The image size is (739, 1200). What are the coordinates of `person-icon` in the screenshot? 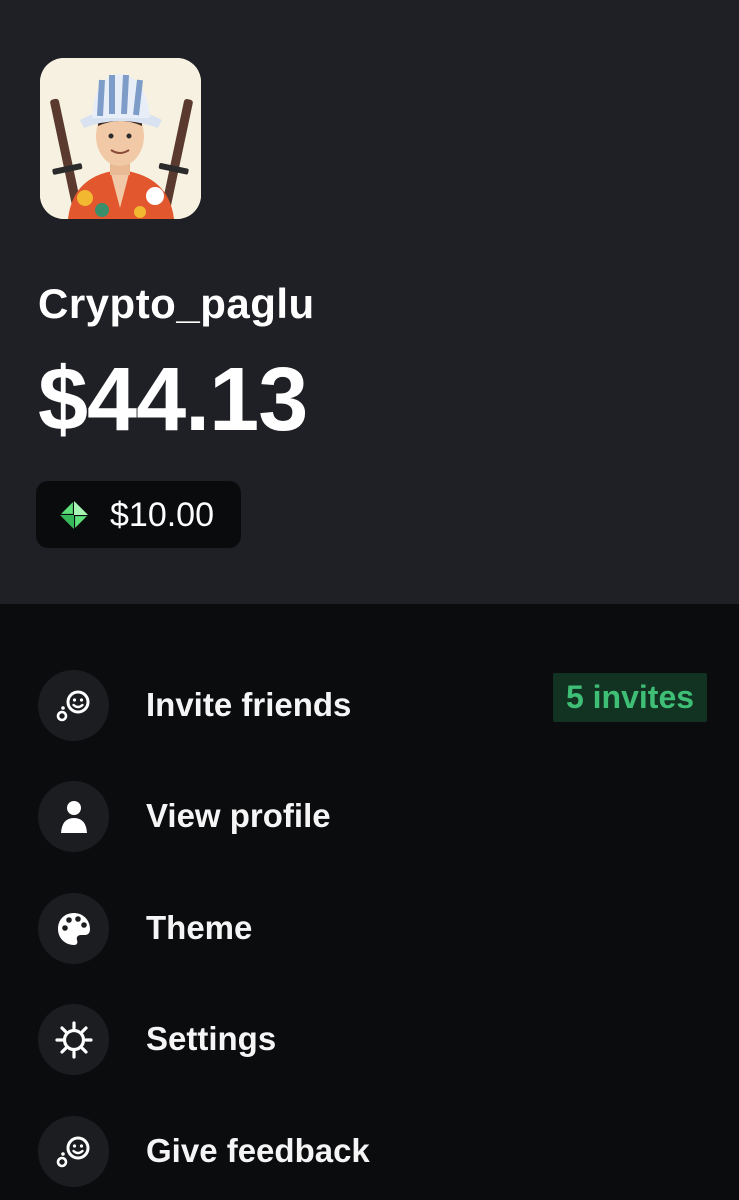 It's located at (73, 816).